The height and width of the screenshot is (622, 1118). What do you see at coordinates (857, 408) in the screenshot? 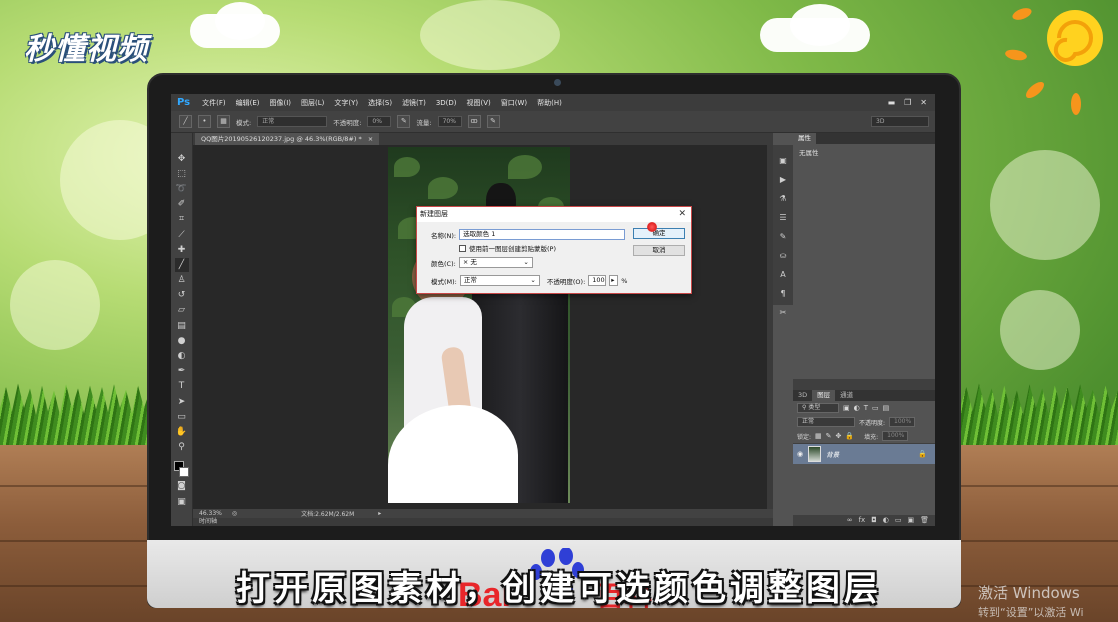
I see `filter-adjust-icon: ◐` at bounding box center [857, 408].